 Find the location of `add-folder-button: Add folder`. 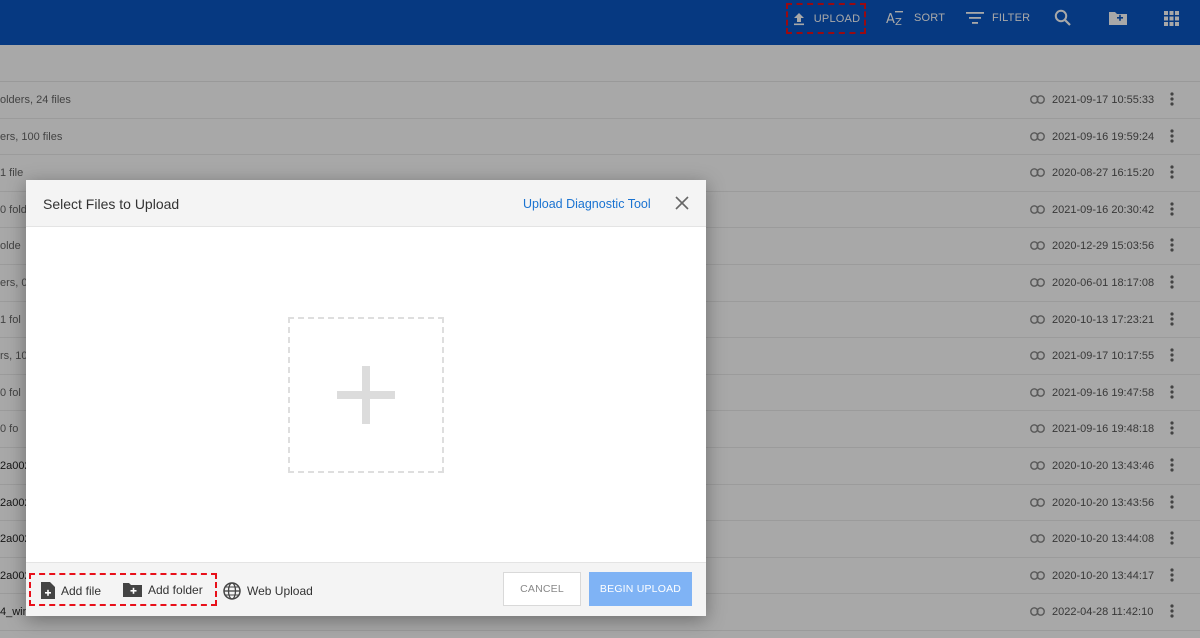

add-folder-button: Add folder is located at coordinates (163, 589).